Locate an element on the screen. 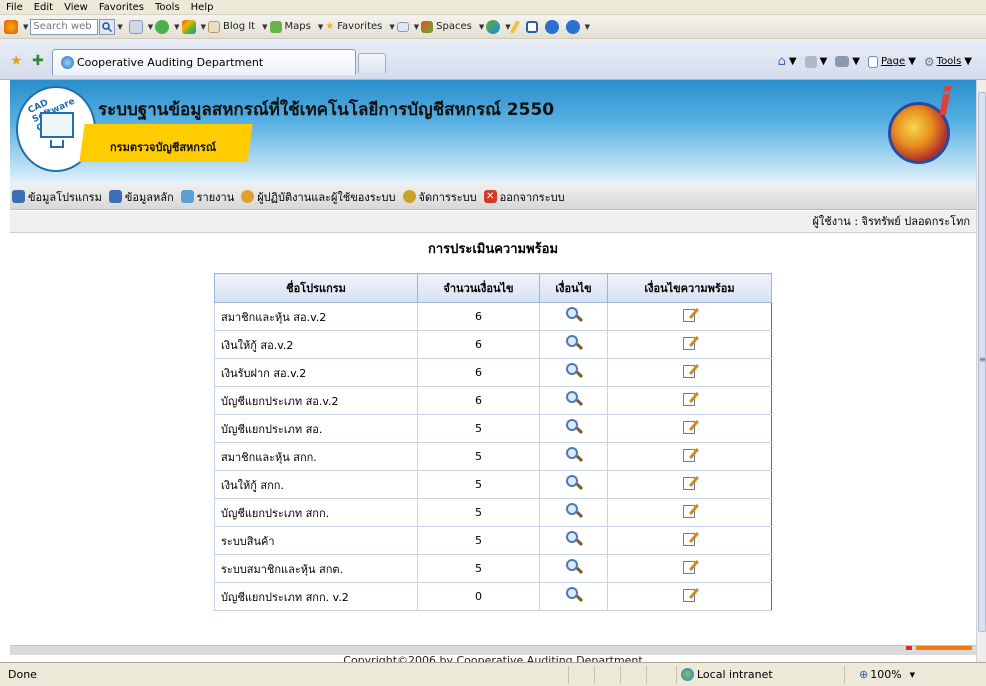  gear-icon: ⚙ is located at coordinates (929, 61).